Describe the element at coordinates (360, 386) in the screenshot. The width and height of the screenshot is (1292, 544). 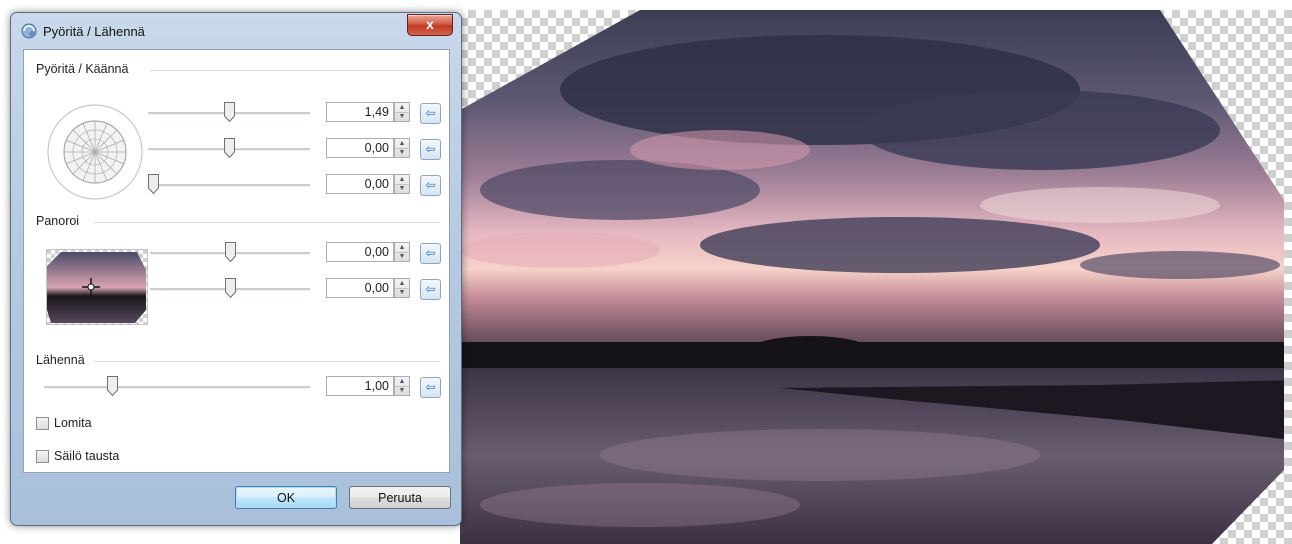
I see `zoom-value-field: 1,00` at that location.